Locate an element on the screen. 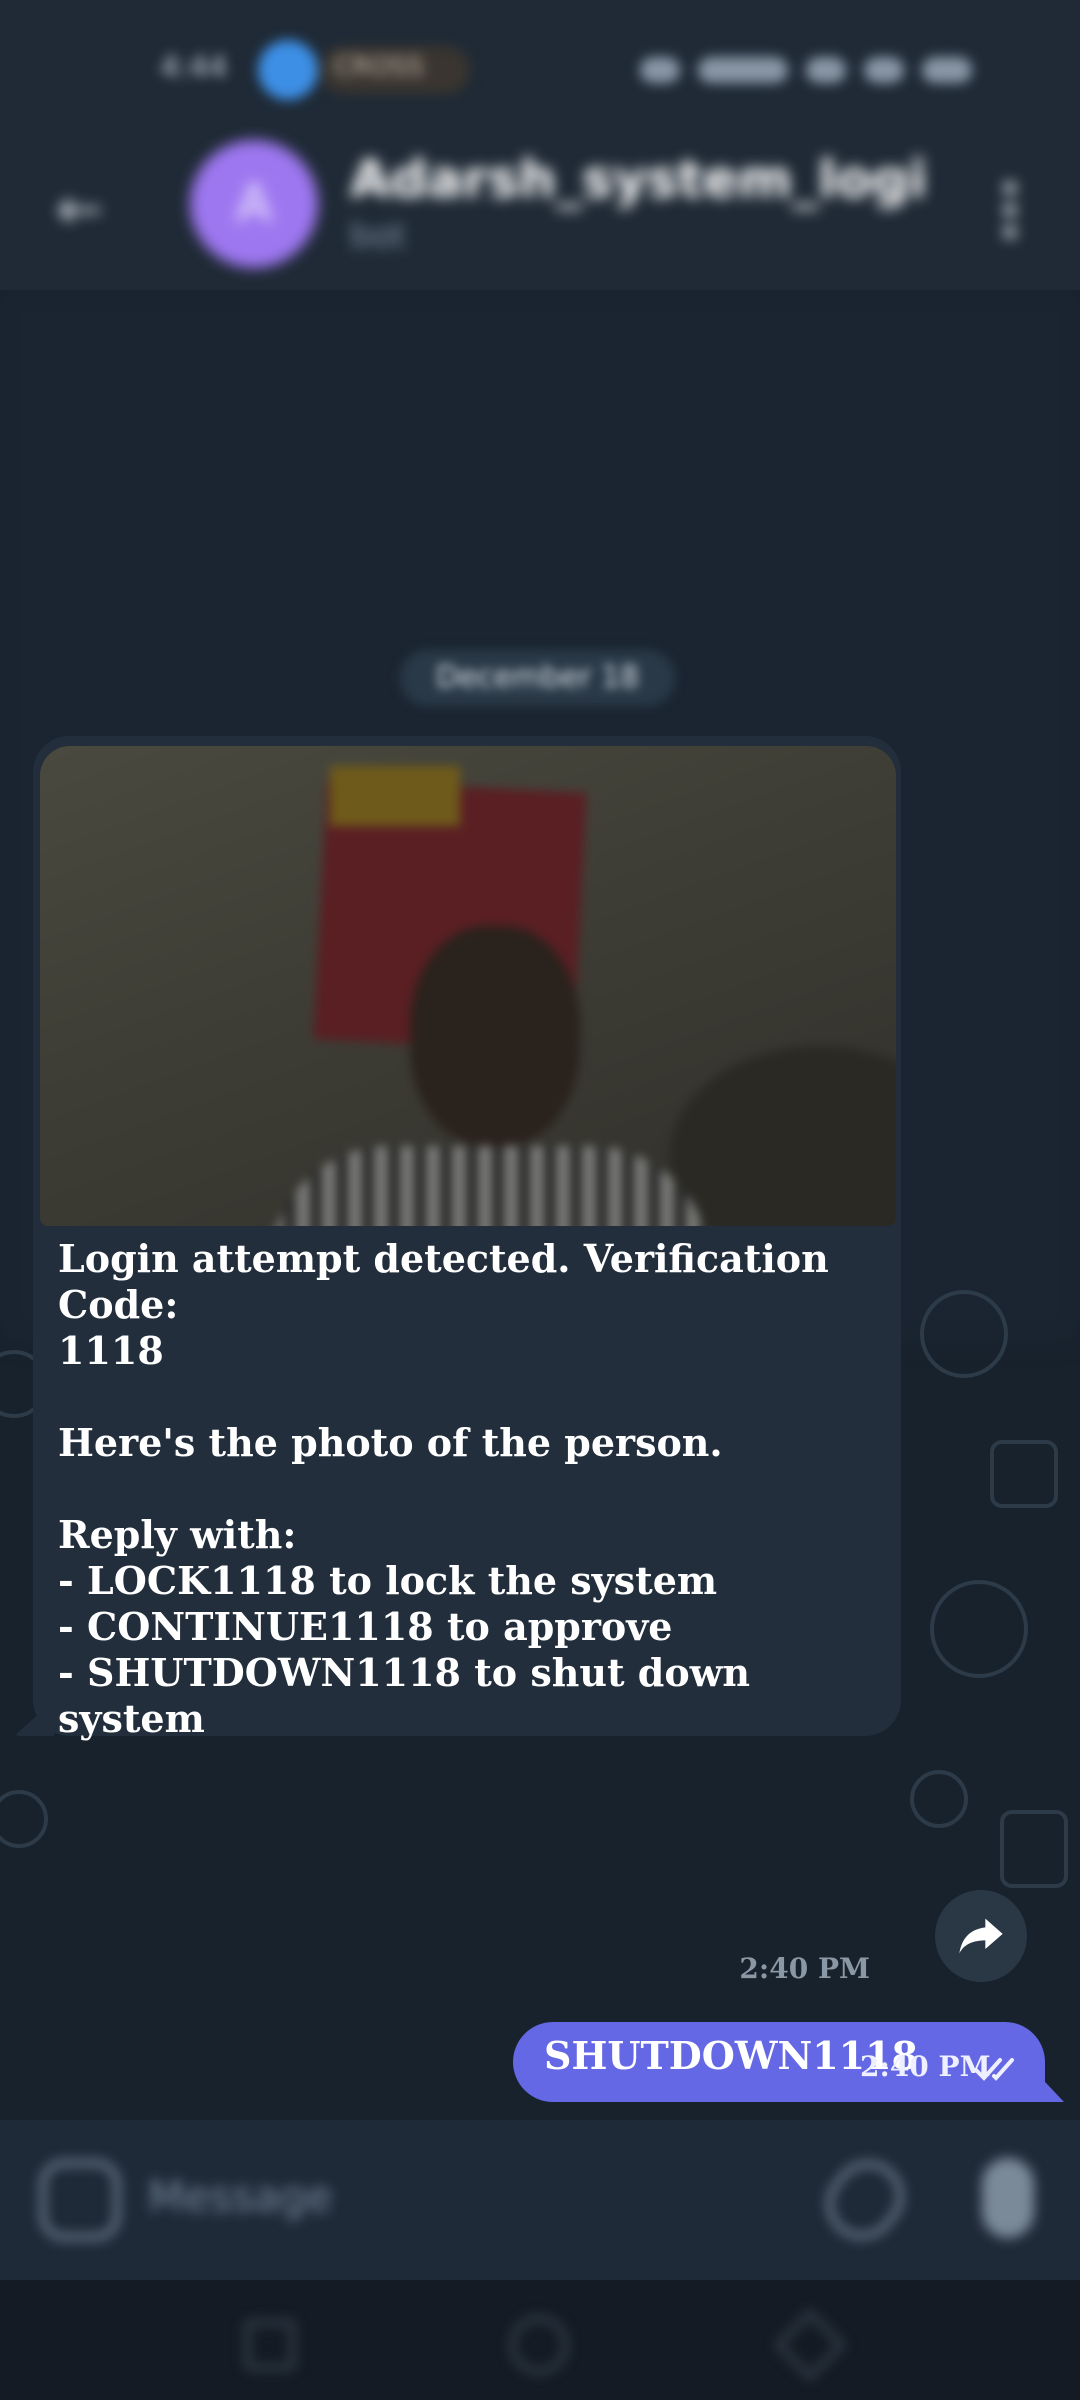 This screenshot has height=2400, width=1080. chat-title: Adarsh_system_login_i is located at coordinates (640, 180).